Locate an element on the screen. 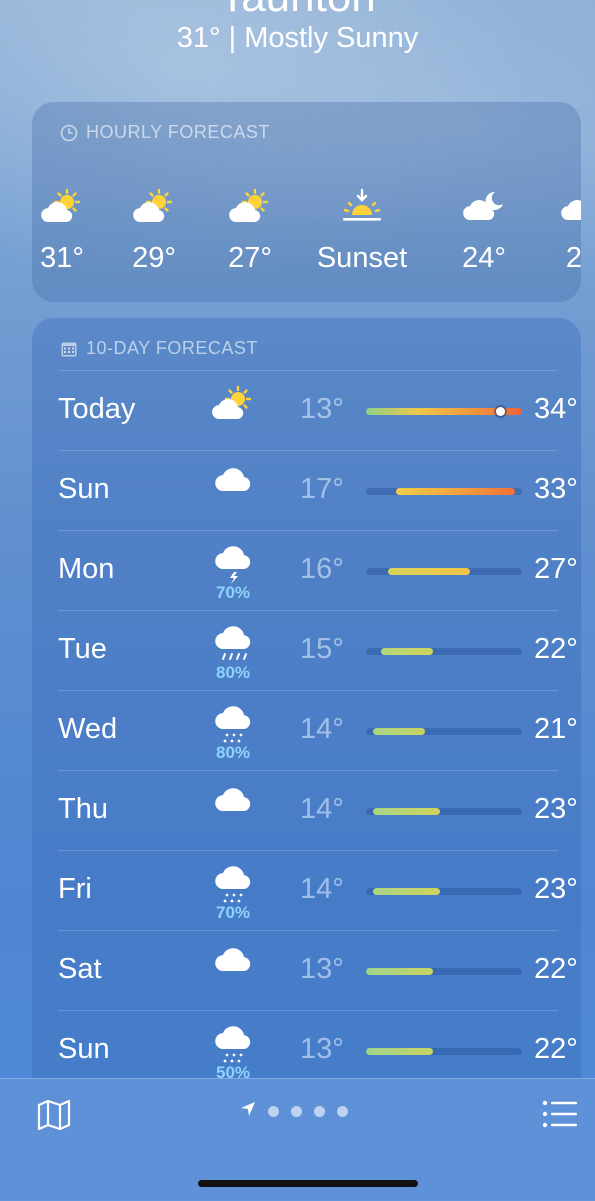 This screenshot has height=1201, width=595. hourly-forecast-header: HOURLY FORECAST is located at coordinates (165, 132).